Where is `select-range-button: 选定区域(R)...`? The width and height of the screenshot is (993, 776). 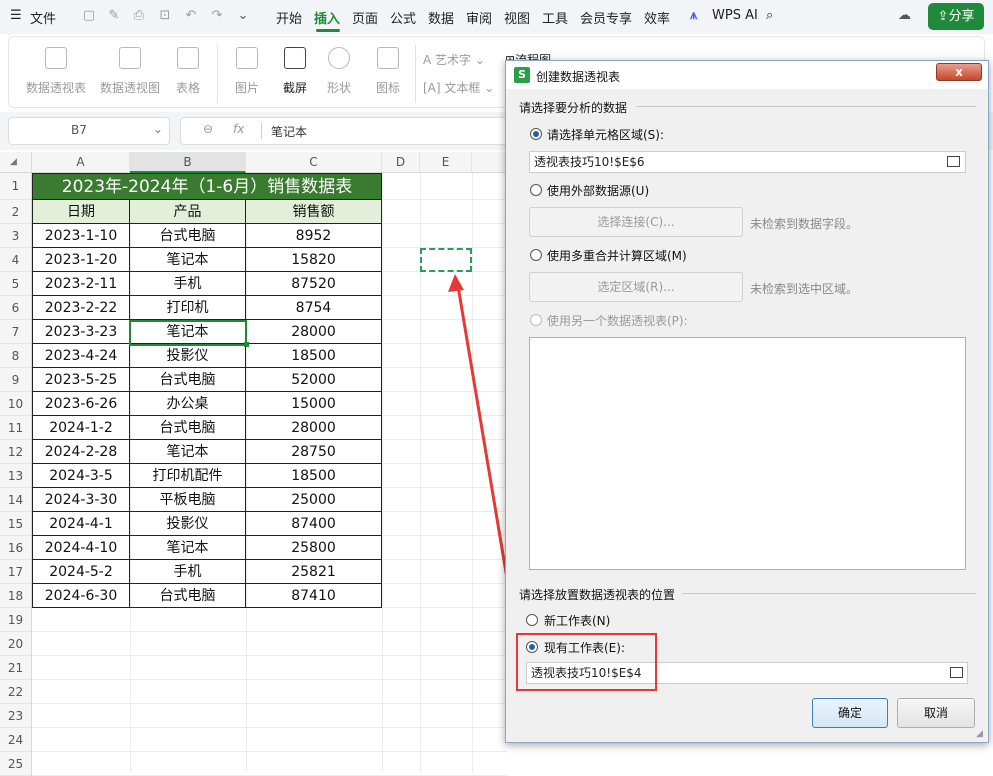
select-range-button: 选定区域(R)... is located at coordinates (636, 287).